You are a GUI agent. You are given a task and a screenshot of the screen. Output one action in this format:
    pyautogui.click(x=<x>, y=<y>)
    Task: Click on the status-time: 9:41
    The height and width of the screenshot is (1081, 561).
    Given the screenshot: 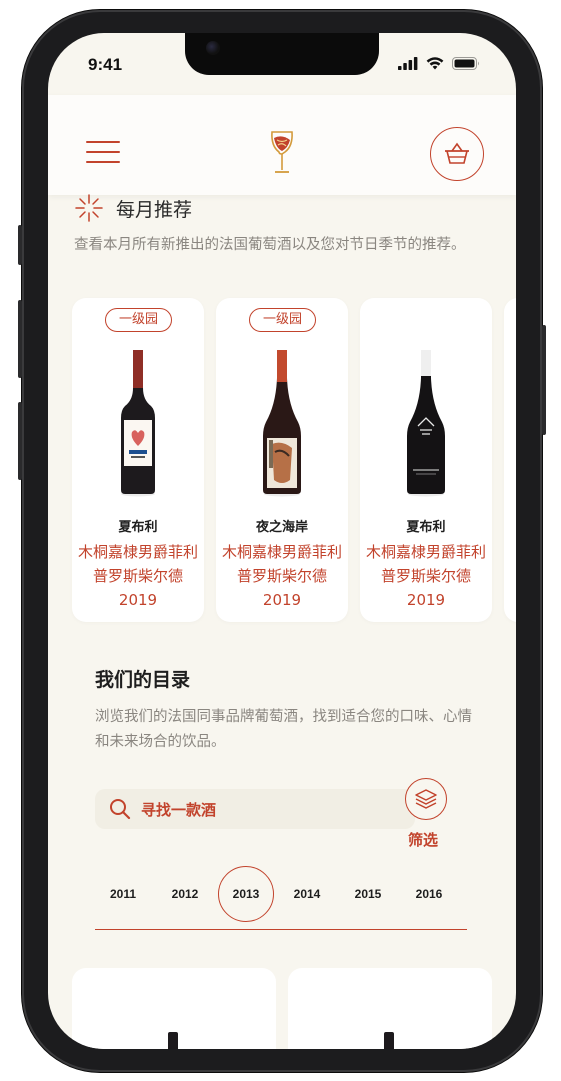 What is the action you would take?
    pyautogui.click(x=105, y=64)
    